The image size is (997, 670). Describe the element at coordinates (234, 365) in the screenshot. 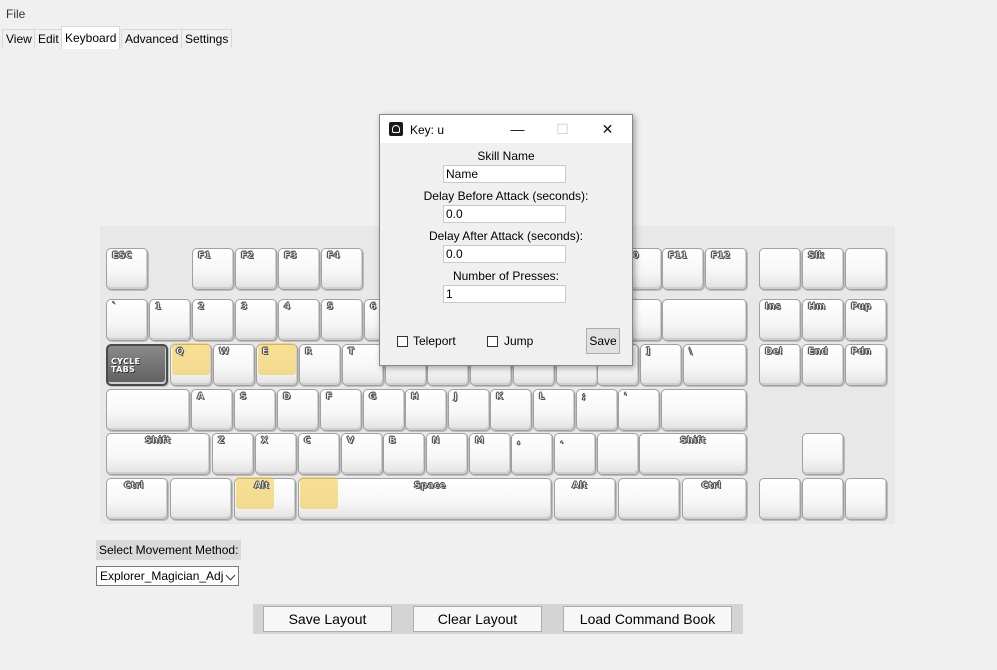

I see `key-w: W` at that location.